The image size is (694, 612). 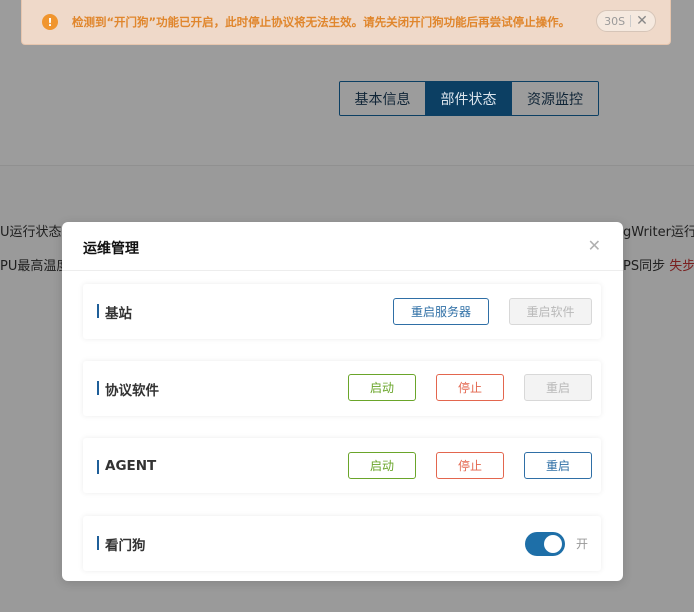 I want to click on section-label-agent: AGENT, so click(x=126, y=466).